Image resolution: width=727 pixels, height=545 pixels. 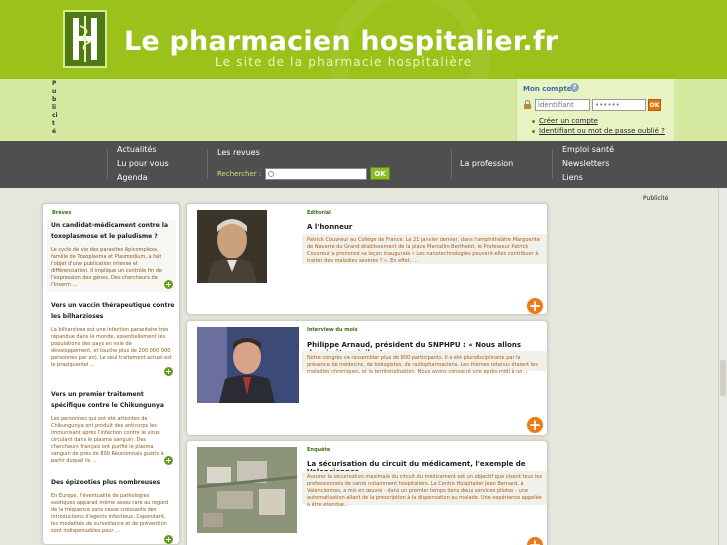 What do you see at coordinates (316, 174) in the screenshot?
I see `search-input` at bounding box center [316, 174].